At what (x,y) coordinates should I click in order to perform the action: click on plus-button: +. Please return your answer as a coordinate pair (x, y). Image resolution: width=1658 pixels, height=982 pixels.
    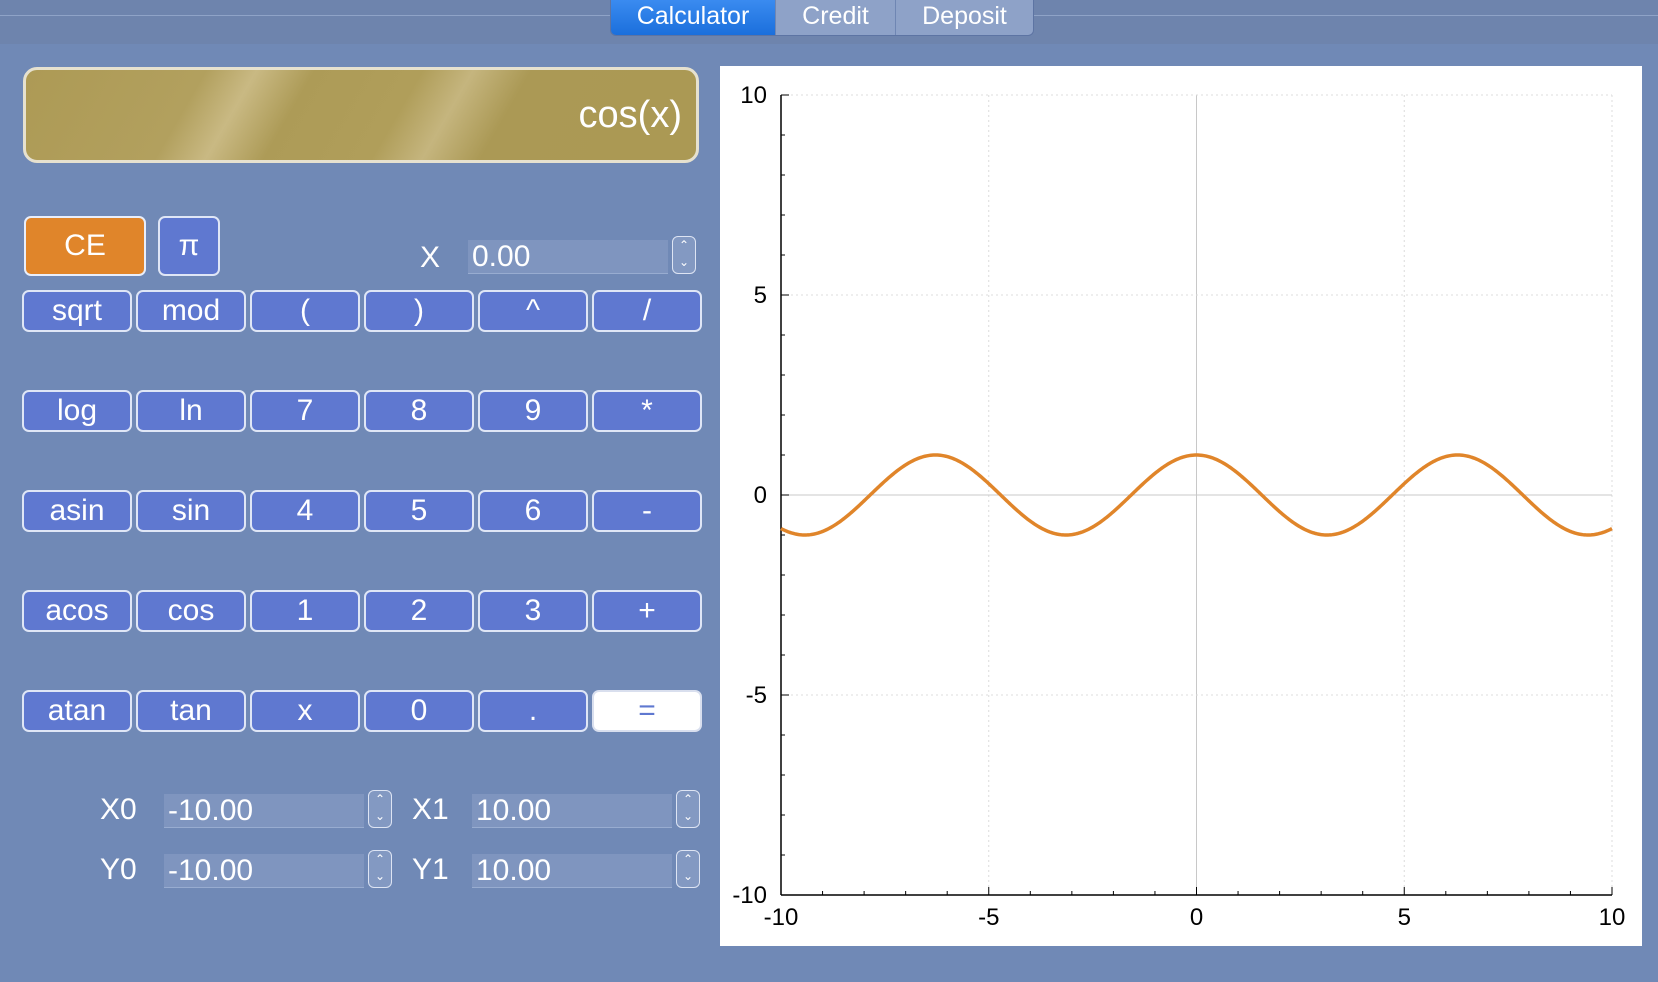
    Looking at the image, I should click on (647, 611).